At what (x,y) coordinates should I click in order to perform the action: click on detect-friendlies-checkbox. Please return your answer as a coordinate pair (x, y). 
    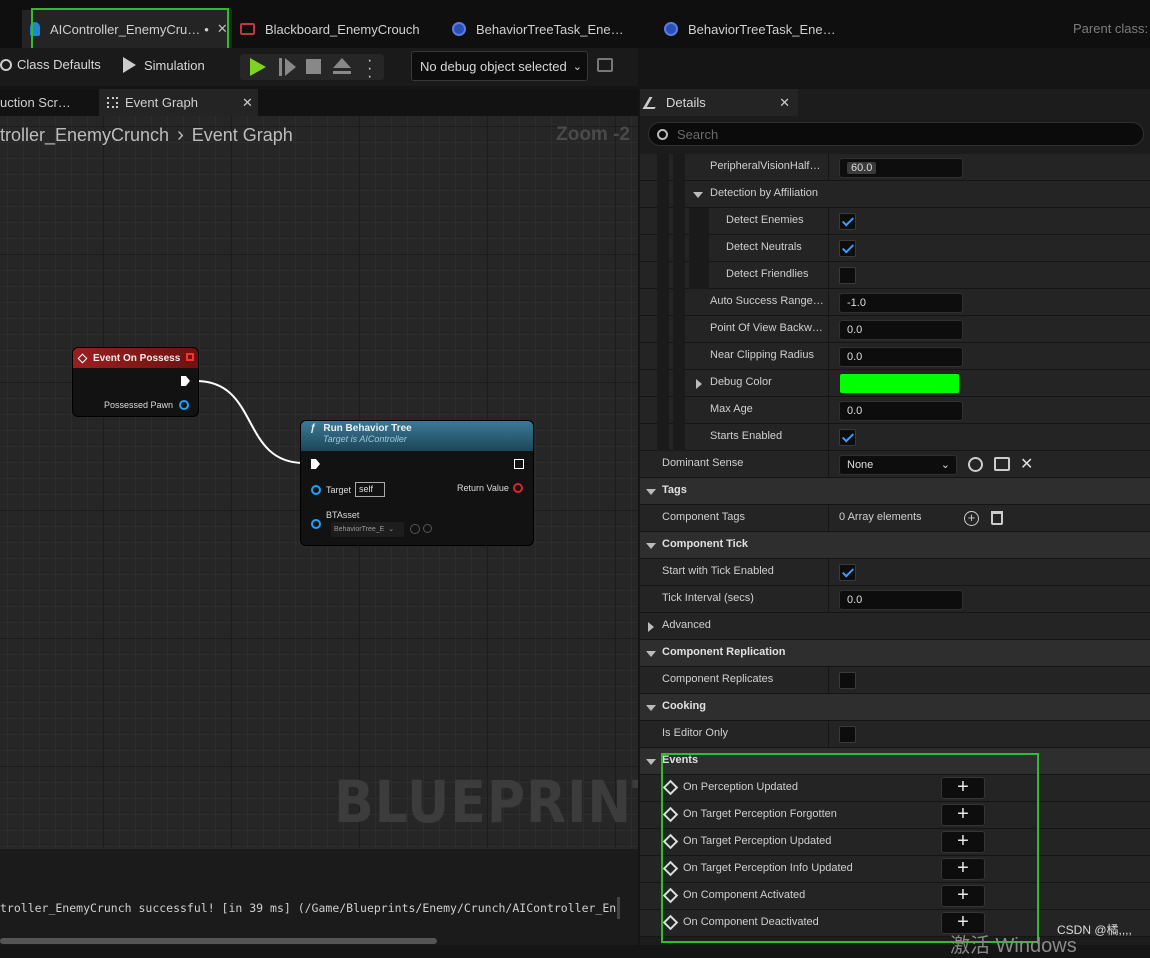
    Looking at the image, I should click on (847, 275).